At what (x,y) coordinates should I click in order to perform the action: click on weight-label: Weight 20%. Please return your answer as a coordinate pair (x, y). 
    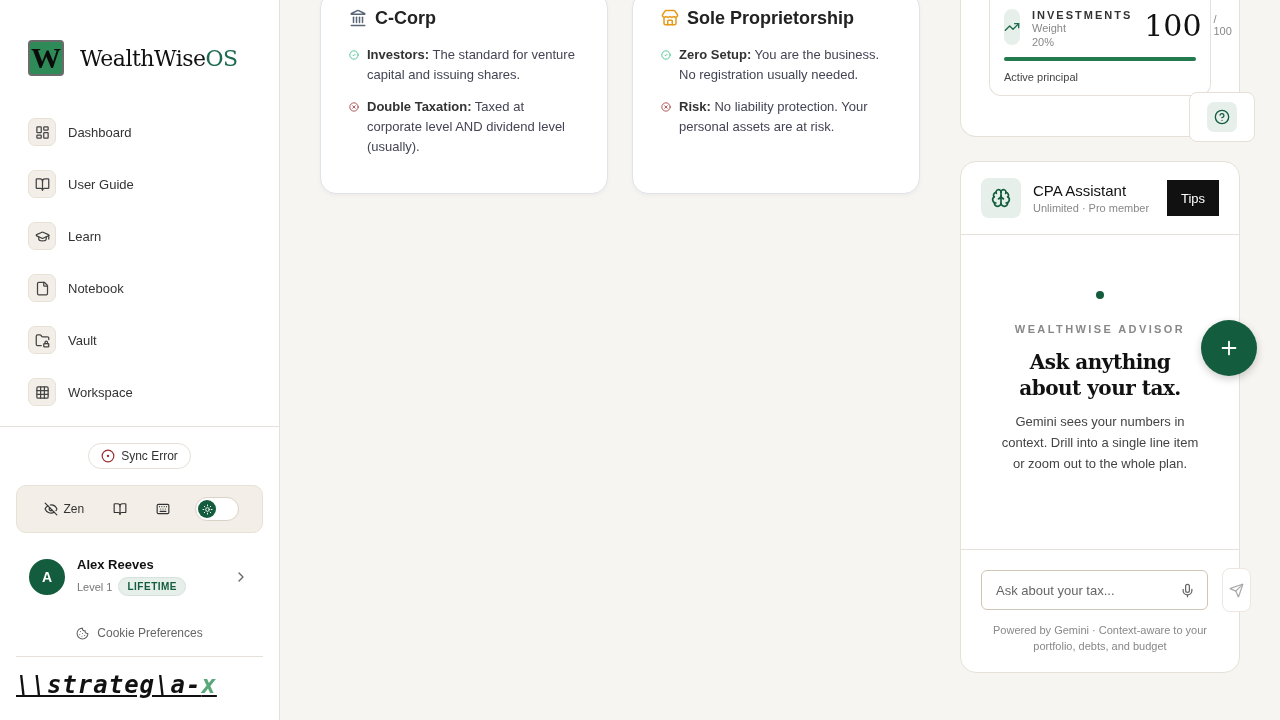
    Looking at the image, I should click on (1050, 35).